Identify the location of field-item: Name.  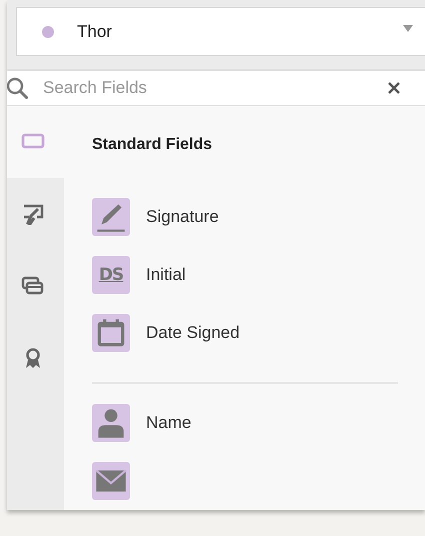
(169, 423).